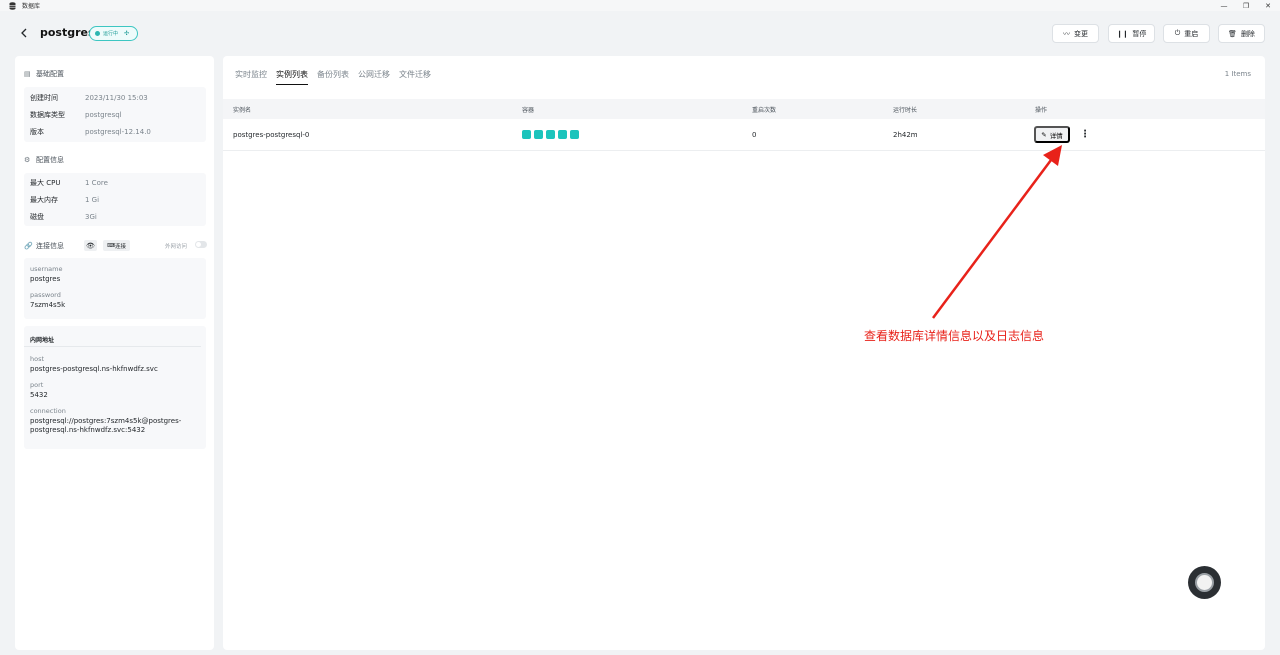  Describe the element at coordinates (1186, 33) in the screenshot. I see `restart-button: ⏻ 重启` at that location.